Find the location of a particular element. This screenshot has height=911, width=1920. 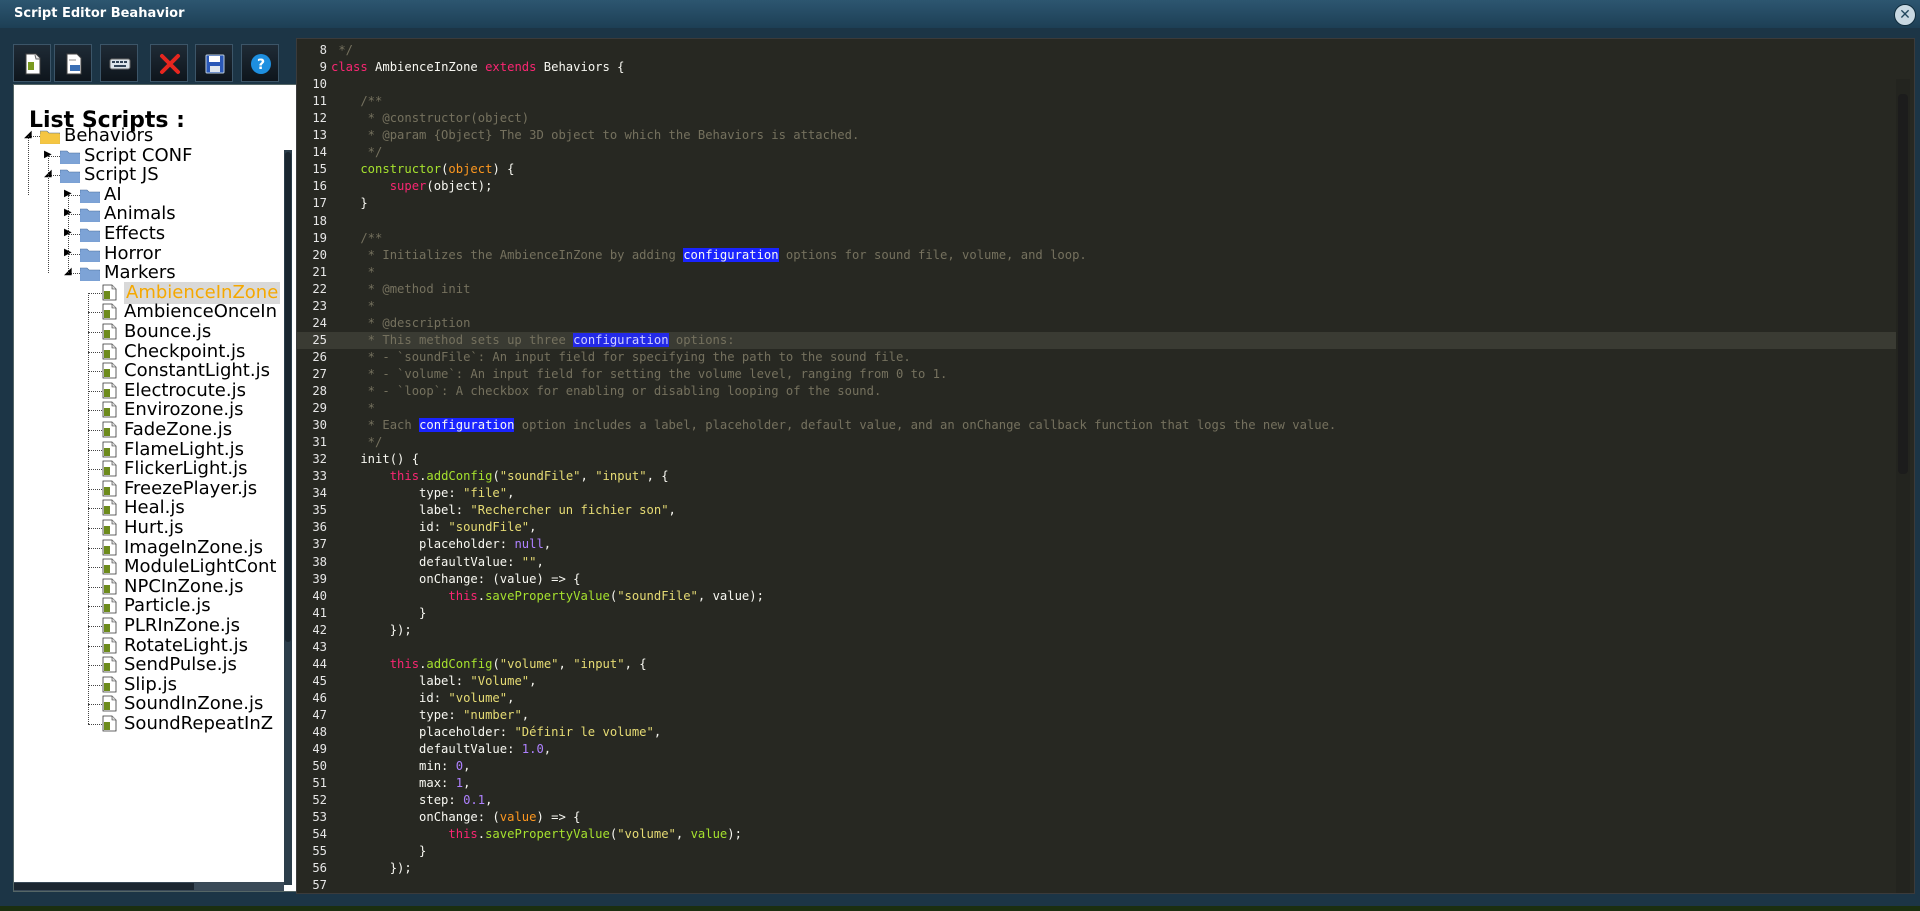

code-token: "soundFile" is located at coordinates (657, 595).